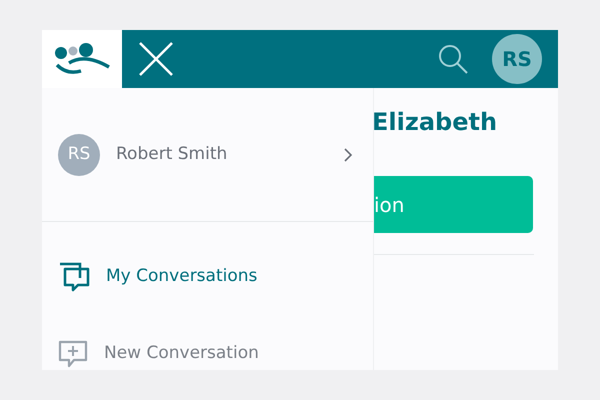 This screenshot has height=400, width=600. Describe the element at coordinates (79, 155) in the screenshot. I see `user-avatar: RS` at that location.